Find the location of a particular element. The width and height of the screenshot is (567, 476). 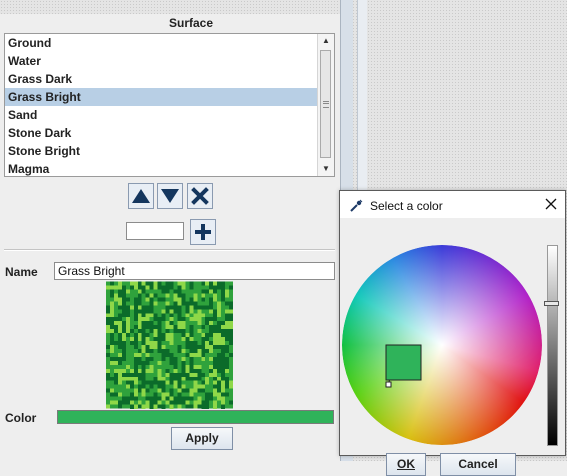

top-strip is located at coordinates (170, 7).